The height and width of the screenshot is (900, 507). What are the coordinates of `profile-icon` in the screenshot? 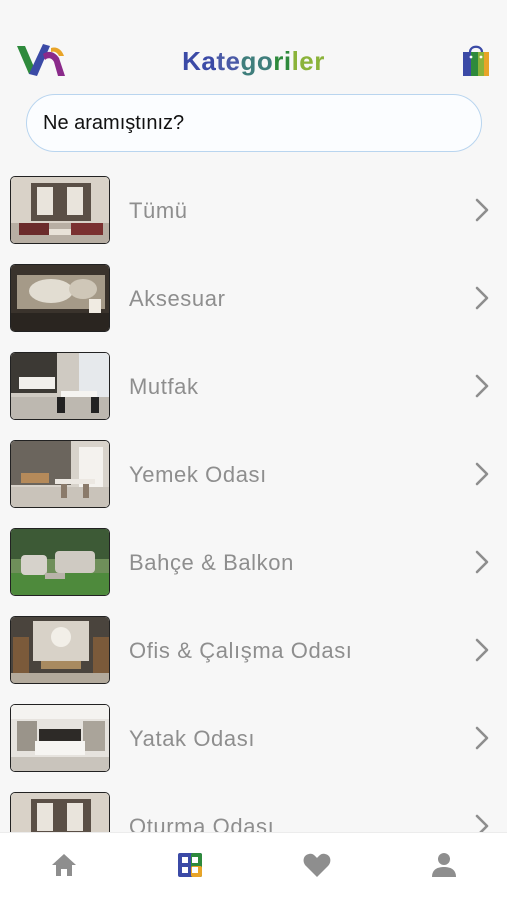 It's located at (444, 865).